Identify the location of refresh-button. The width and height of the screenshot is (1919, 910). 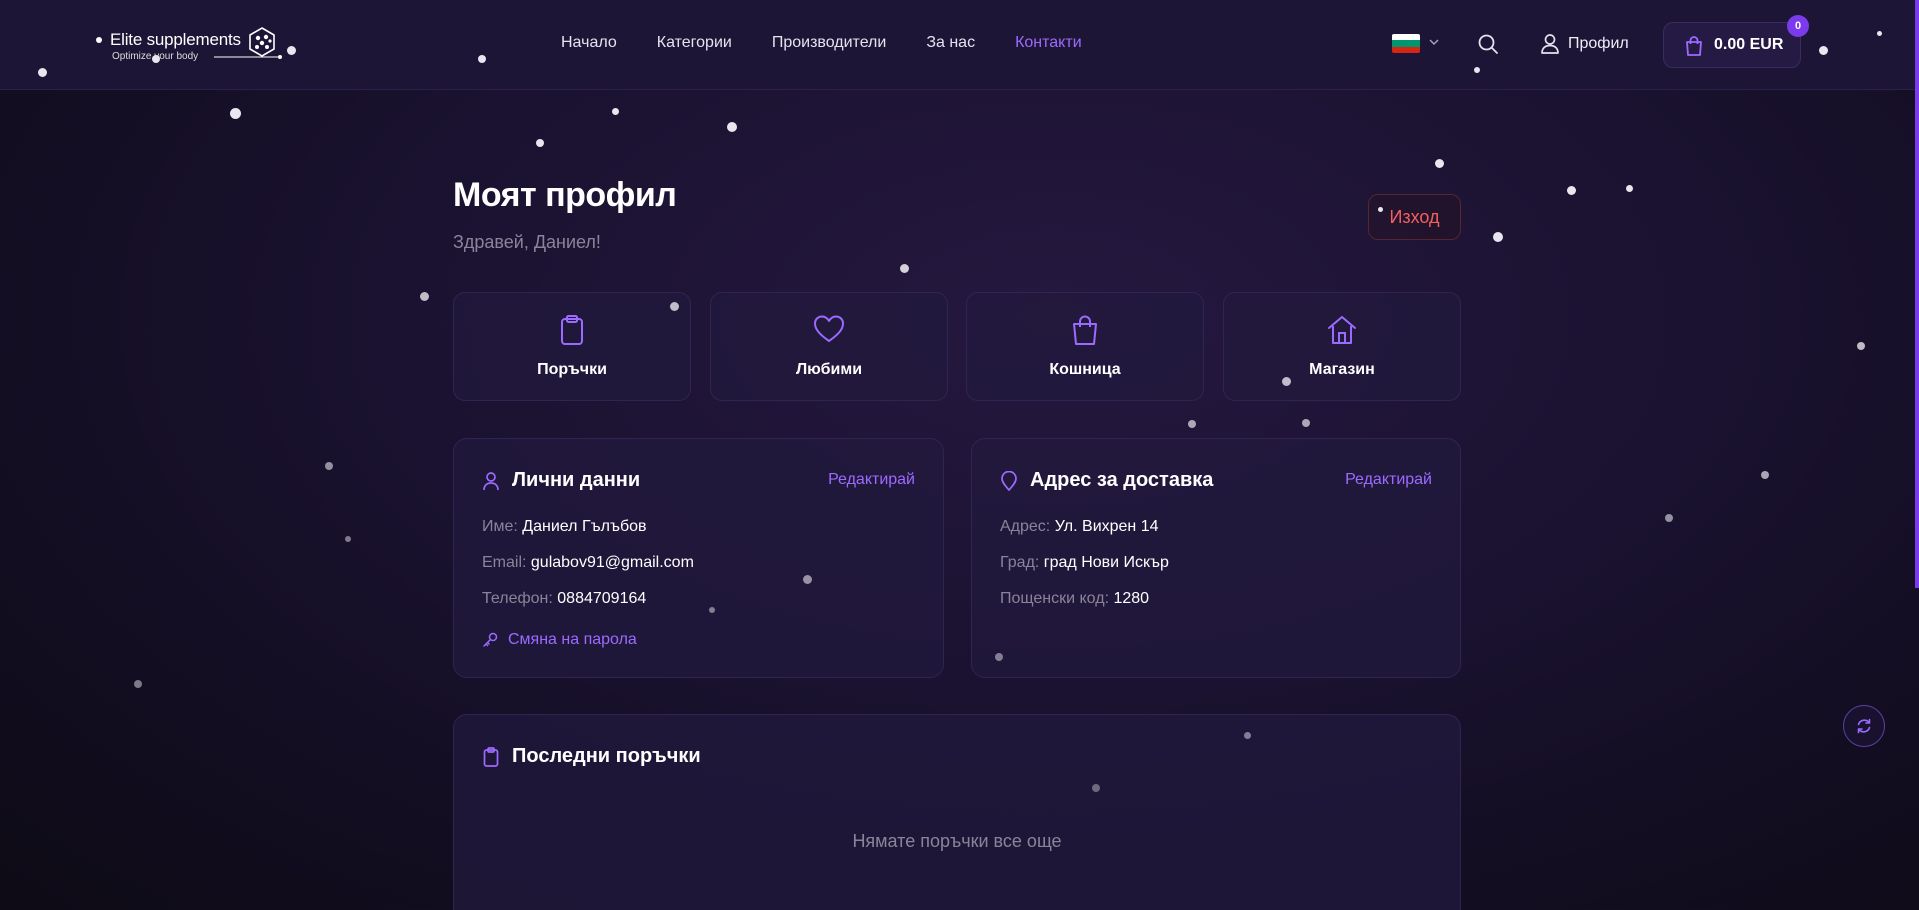
(1864, 726).